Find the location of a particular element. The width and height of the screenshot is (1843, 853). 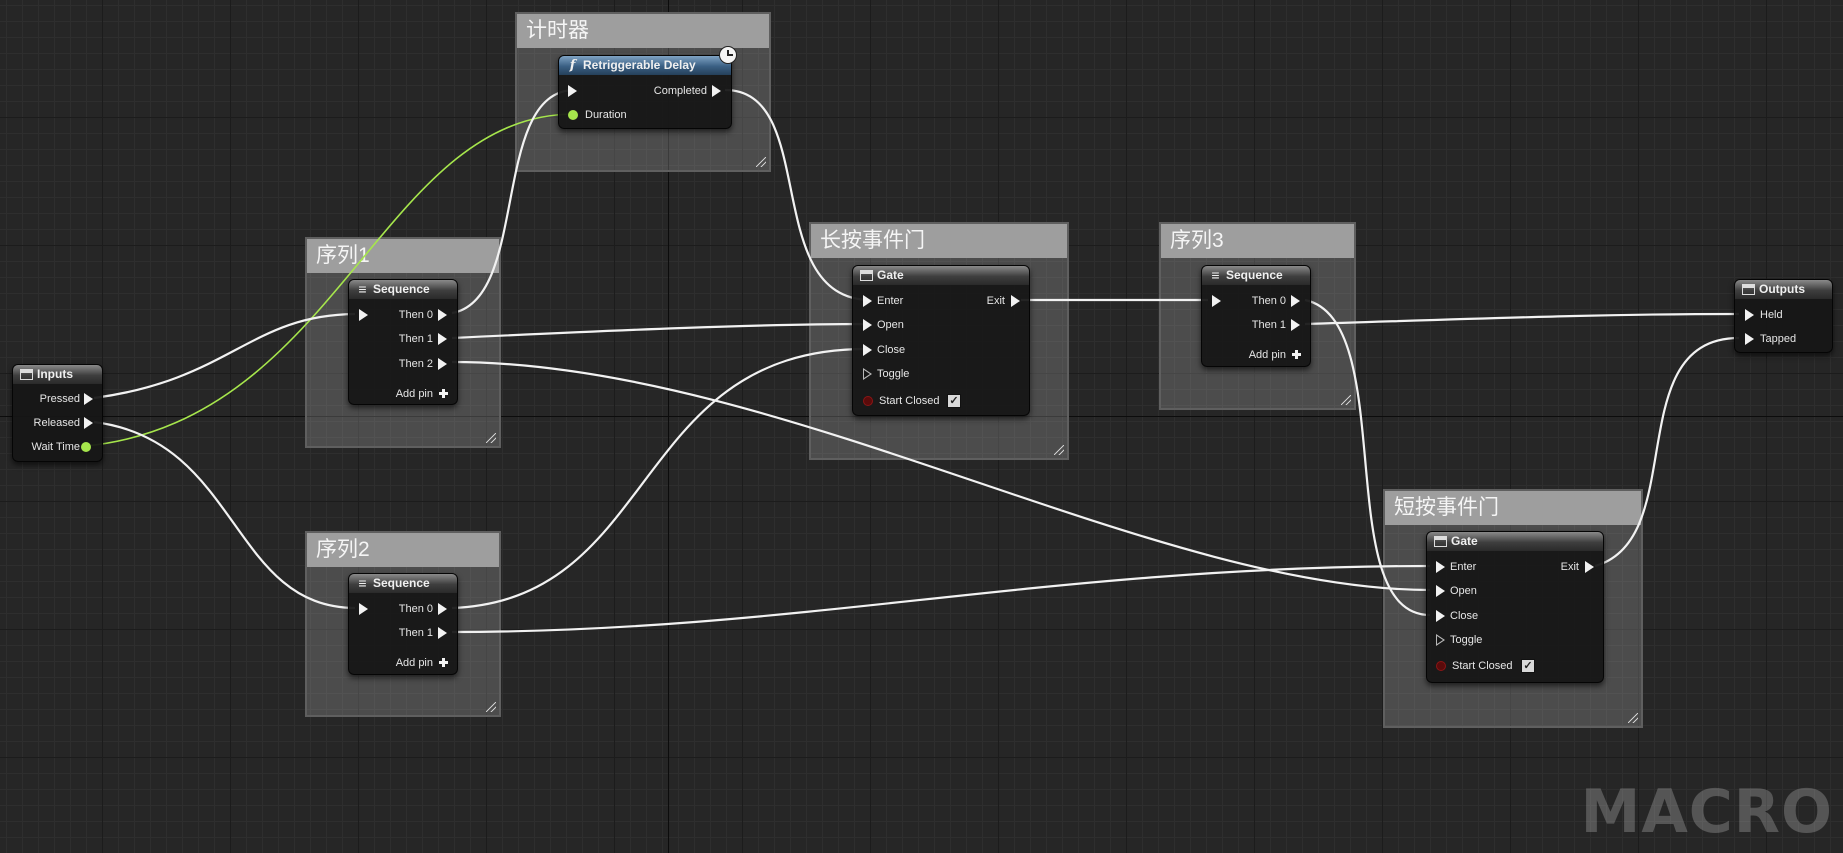

pin-short-gate-toggle is located at coordinates (1440, 640).